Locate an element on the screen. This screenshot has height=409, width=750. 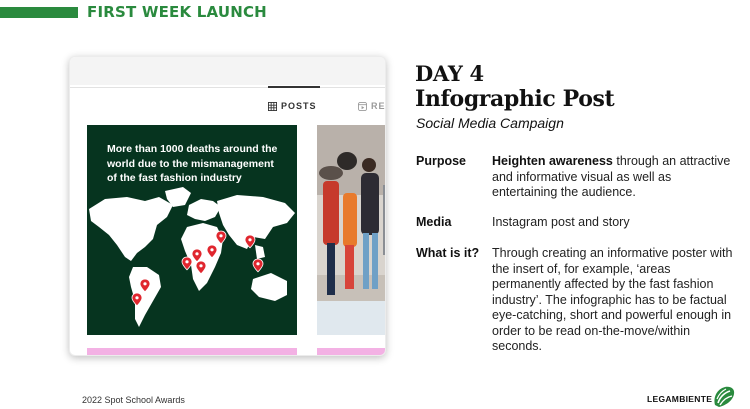
purpose-label: Purpose is located at coordinates (441, 161).